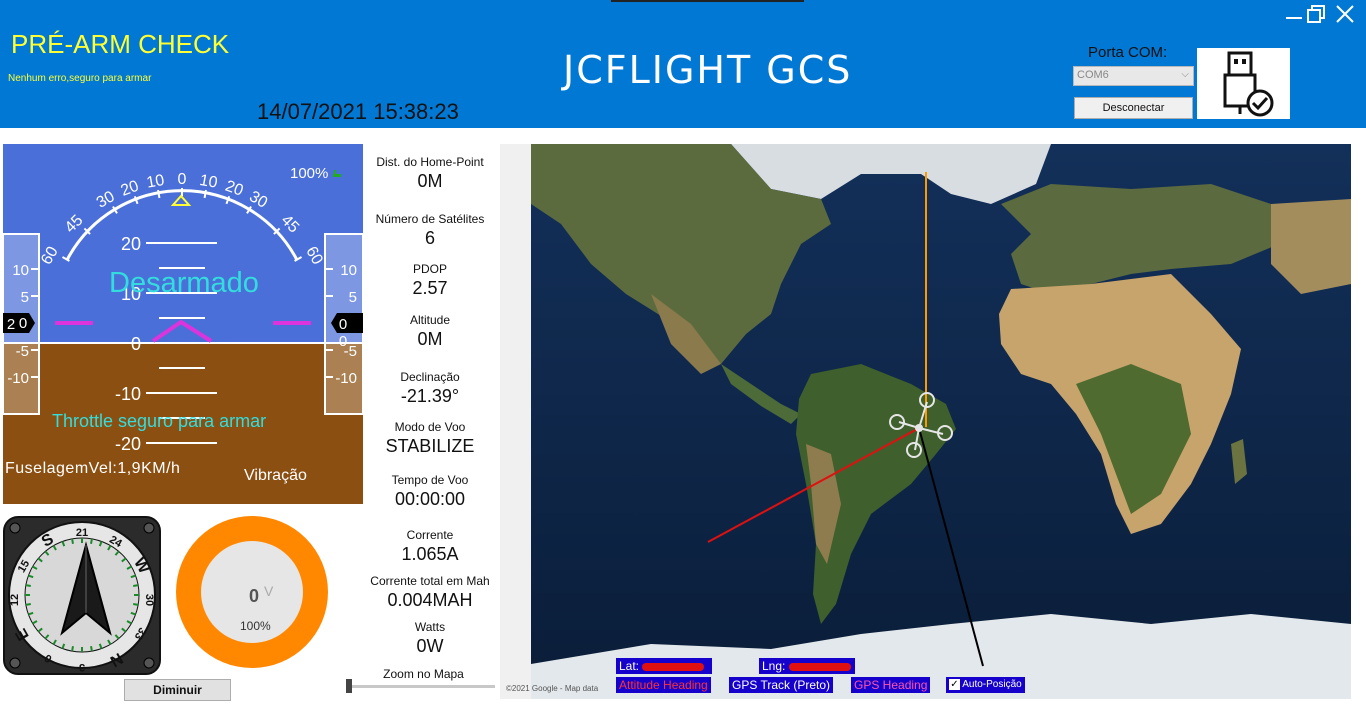 The width and height of the screenshot is (1366, 728). Describe the element at coordinates (708, 70) in the screenshot. I see `app-title: JCFLIGHT GCS` at that location.